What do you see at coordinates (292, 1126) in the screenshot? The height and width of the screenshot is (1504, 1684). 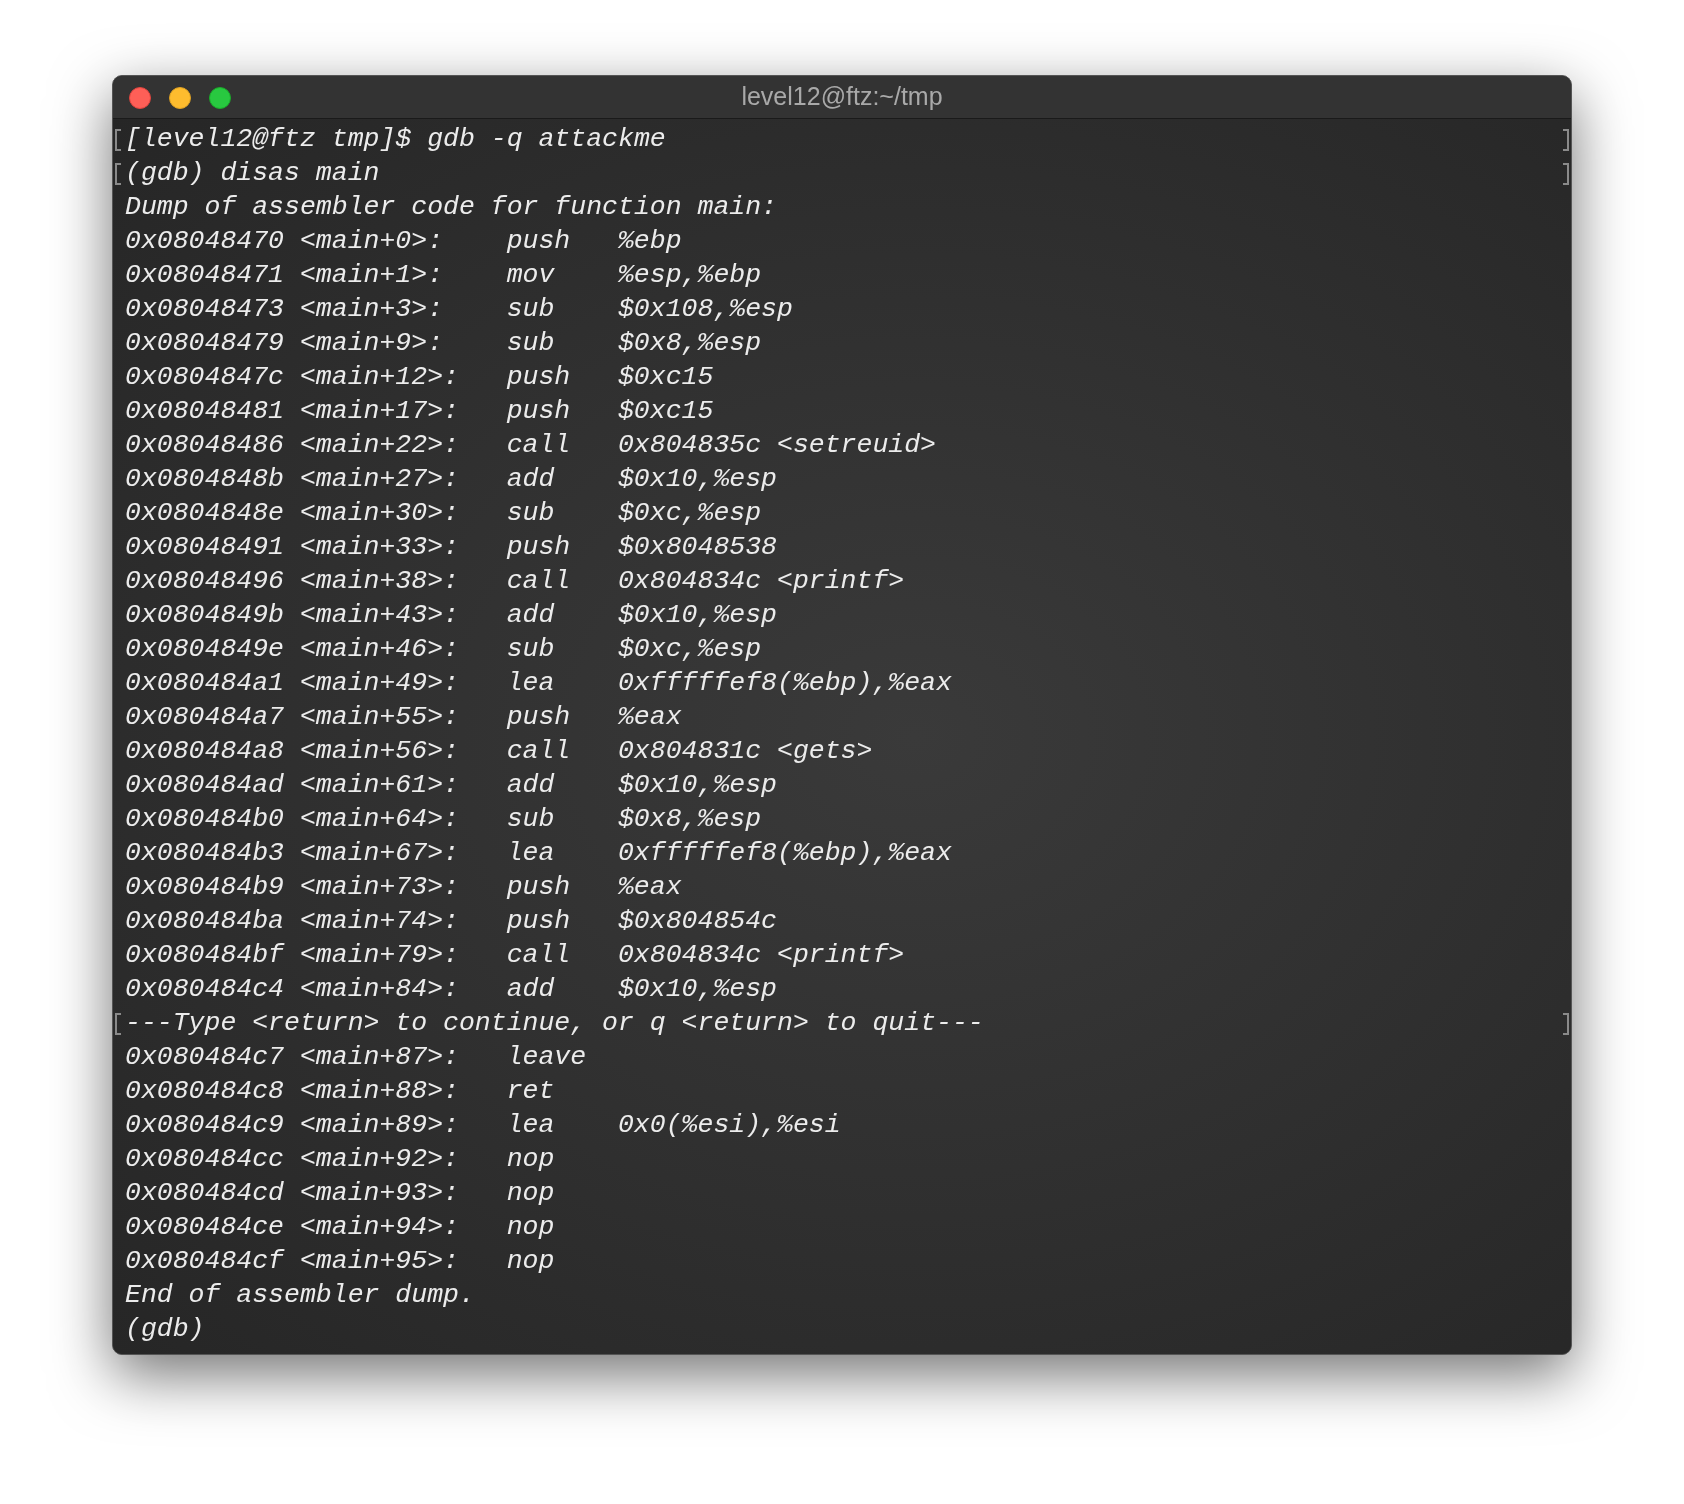 I see `instruction-address: 0x080484c9 <main+89>:` at bounding box center [292, 1126].